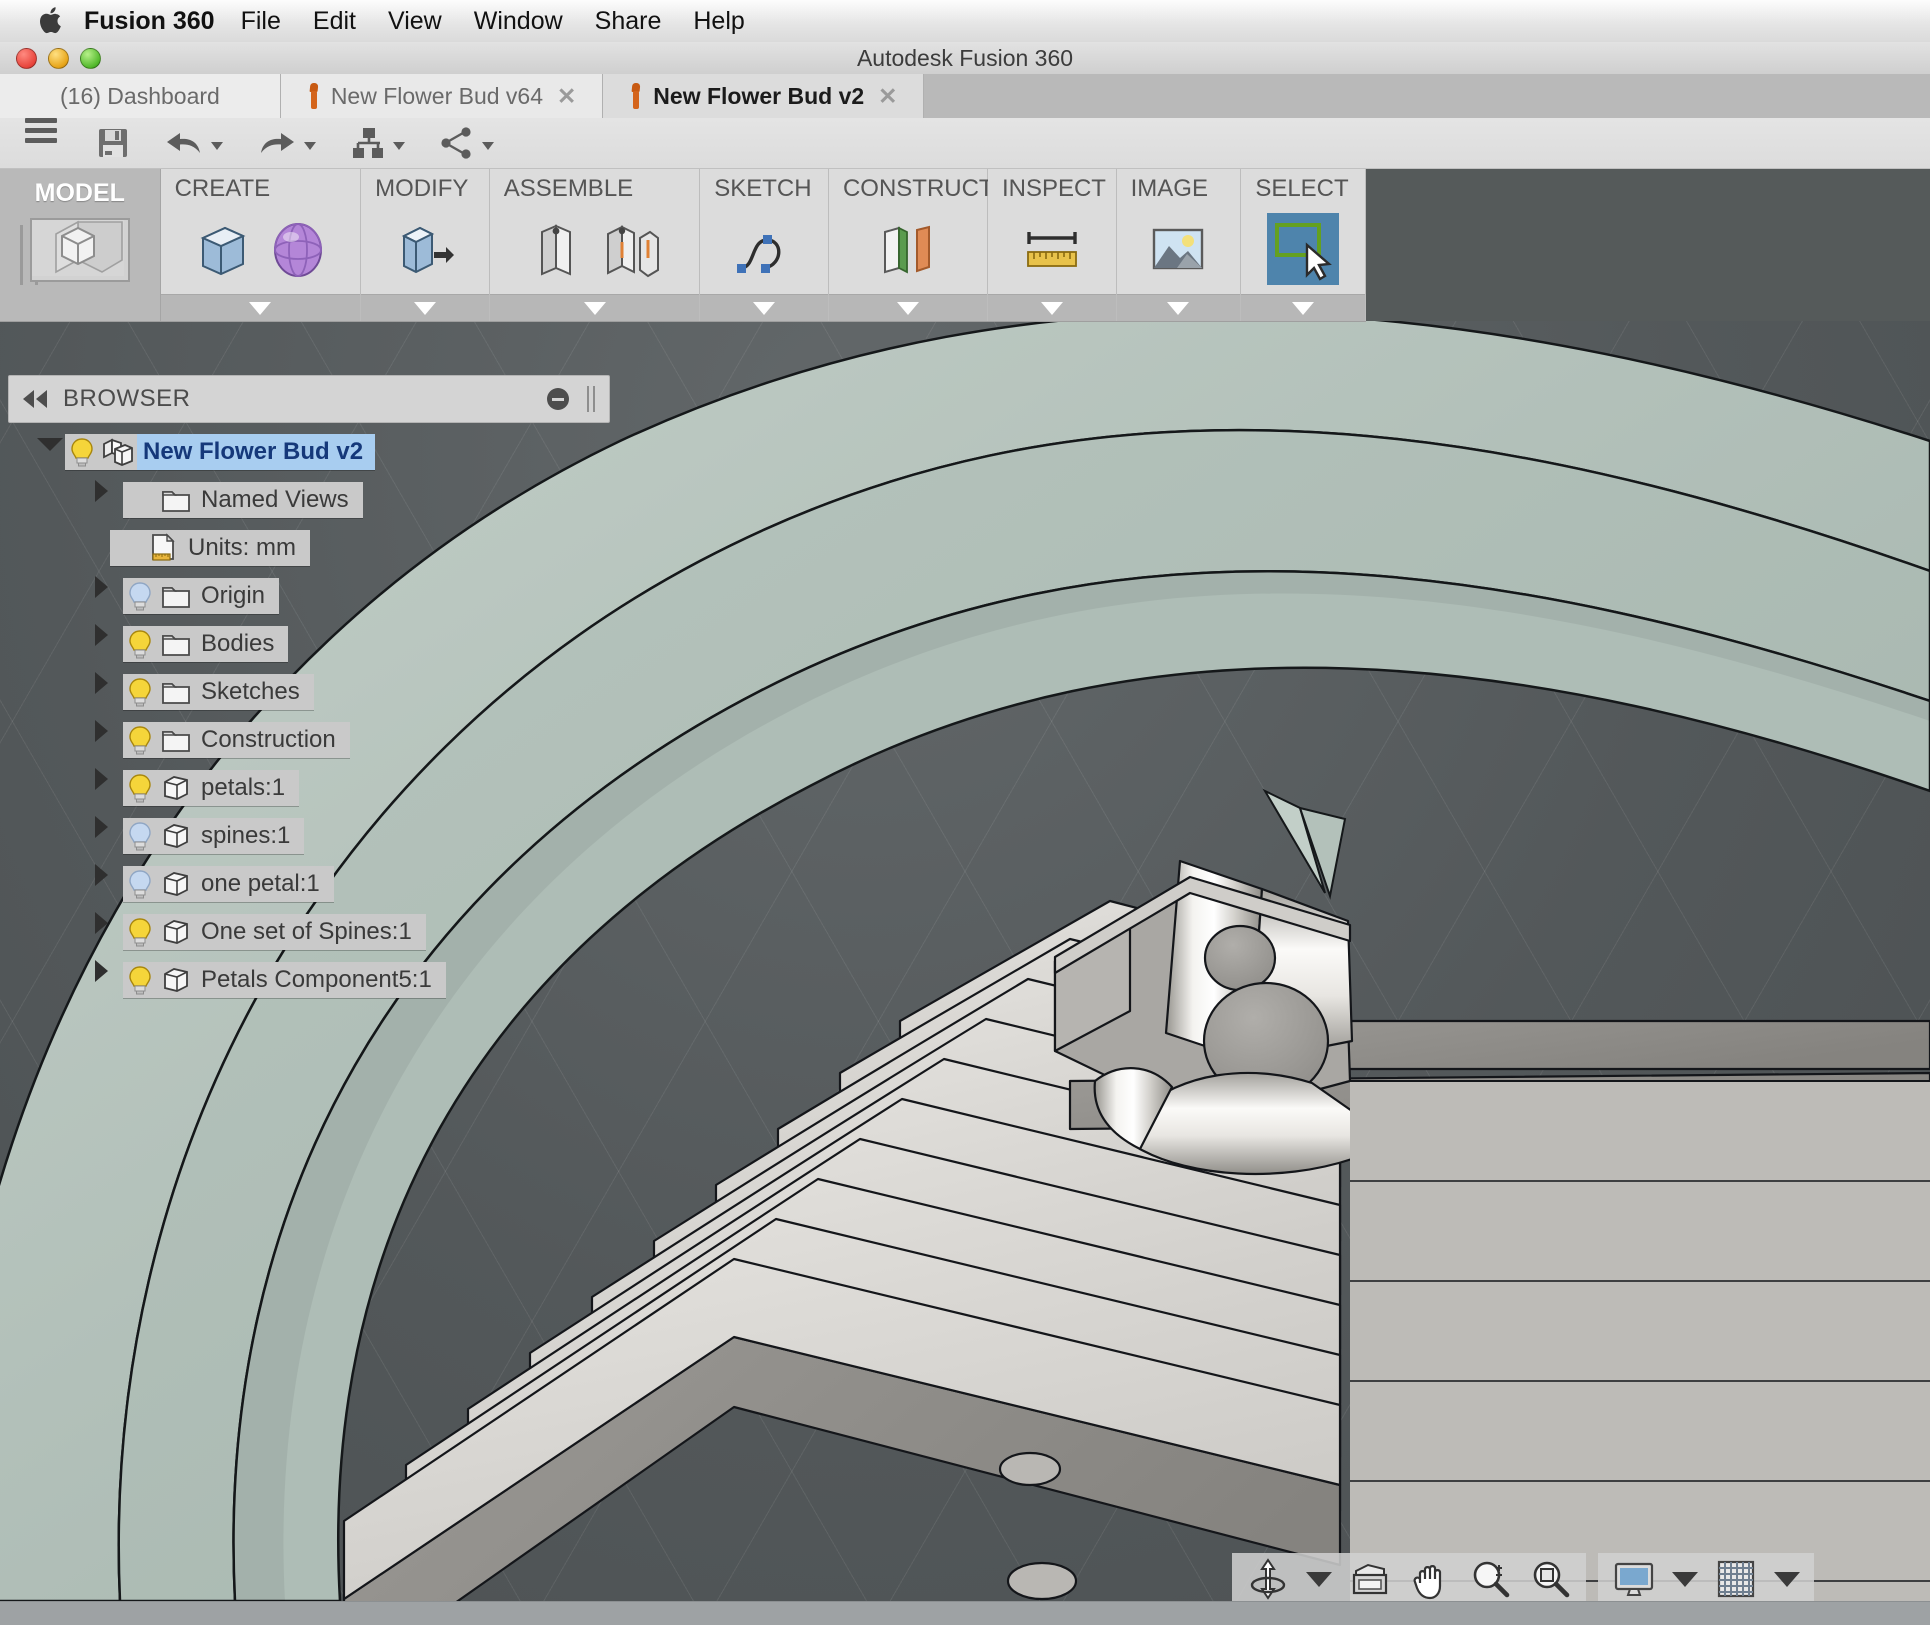 The height and width of the screenshot is (1625, 1930). What do you see at coordinates (211, 788) in the screenshot?
I see `tree-item: petals:1` at bounding box center [211, 788].